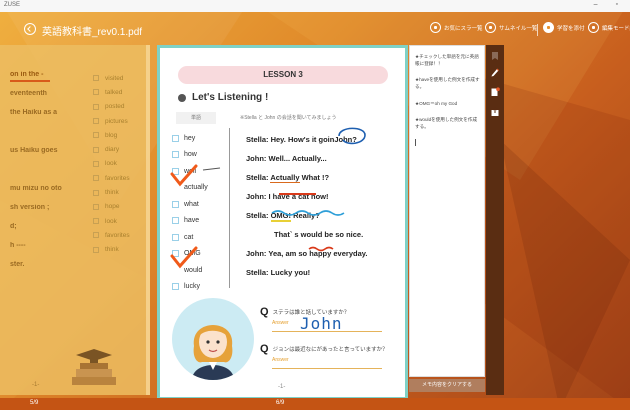  I want to click on back-icon, so click(30, 29).